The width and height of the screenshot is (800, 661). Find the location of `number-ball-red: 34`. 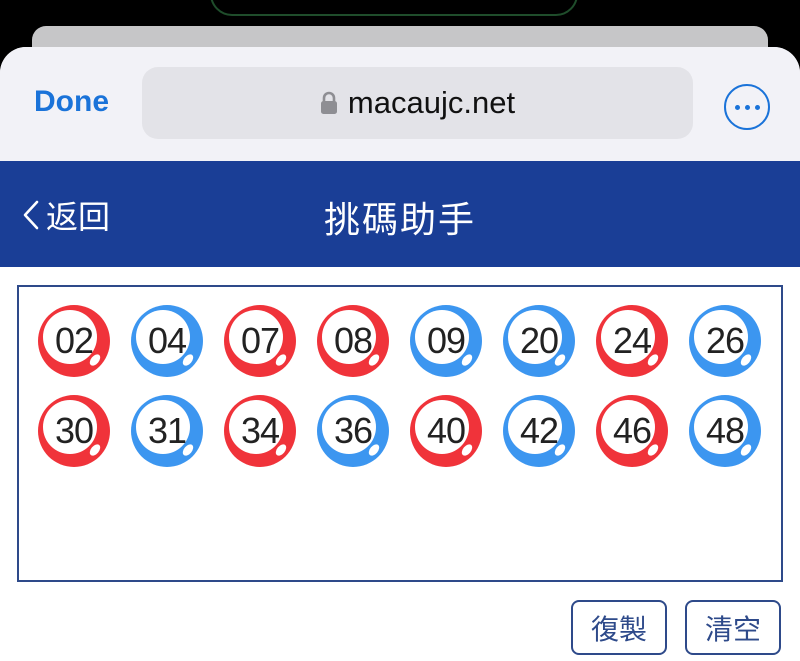

number-ball-red: 34 is located at coordinates (260, 431).